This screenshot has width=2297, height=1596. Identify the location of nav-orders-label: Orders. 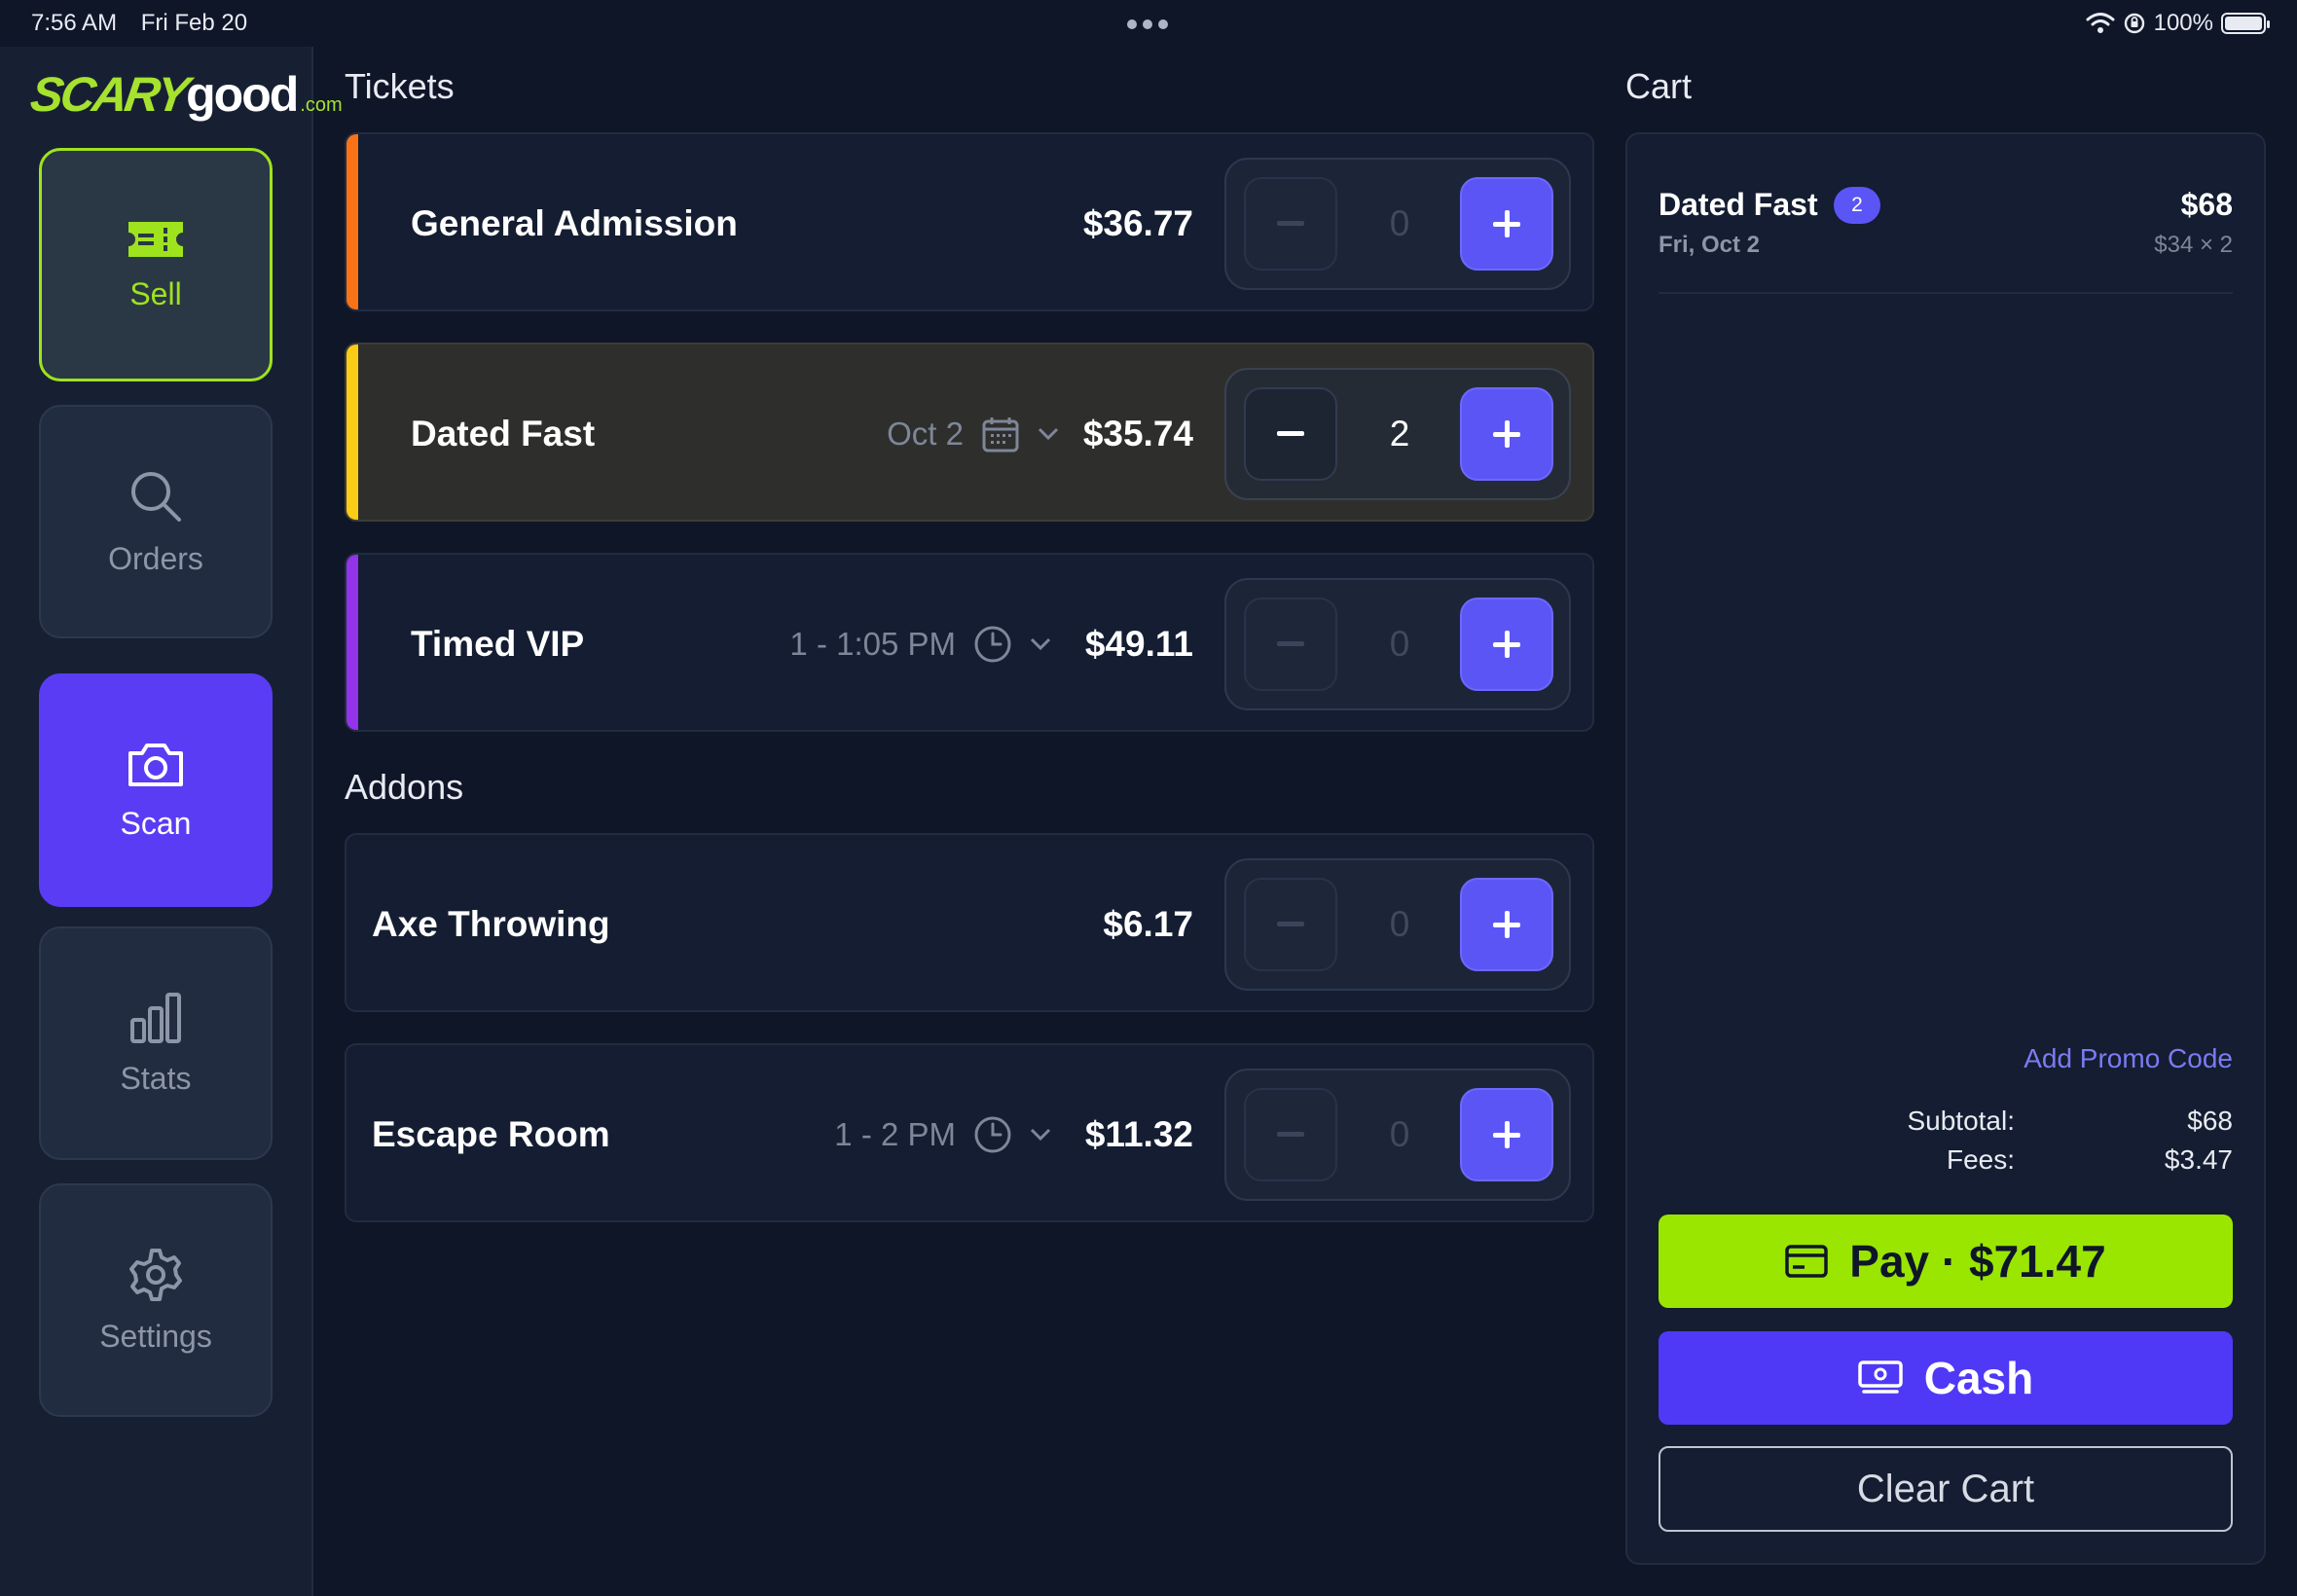
(155, 558).